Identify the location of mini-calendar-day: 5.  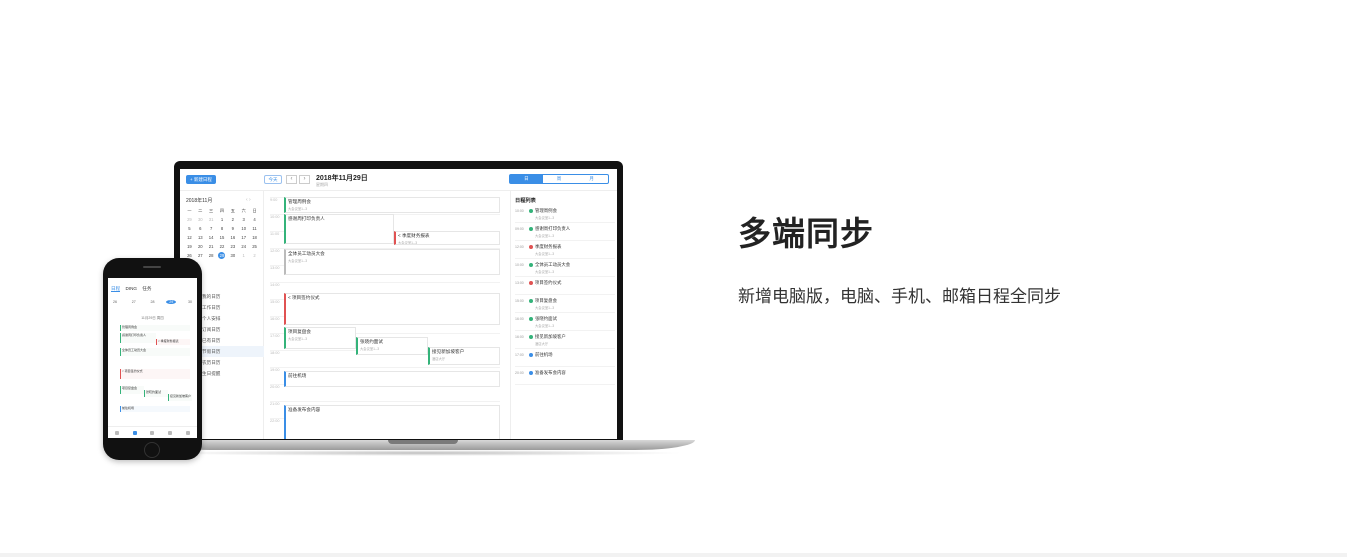
(189, 228).